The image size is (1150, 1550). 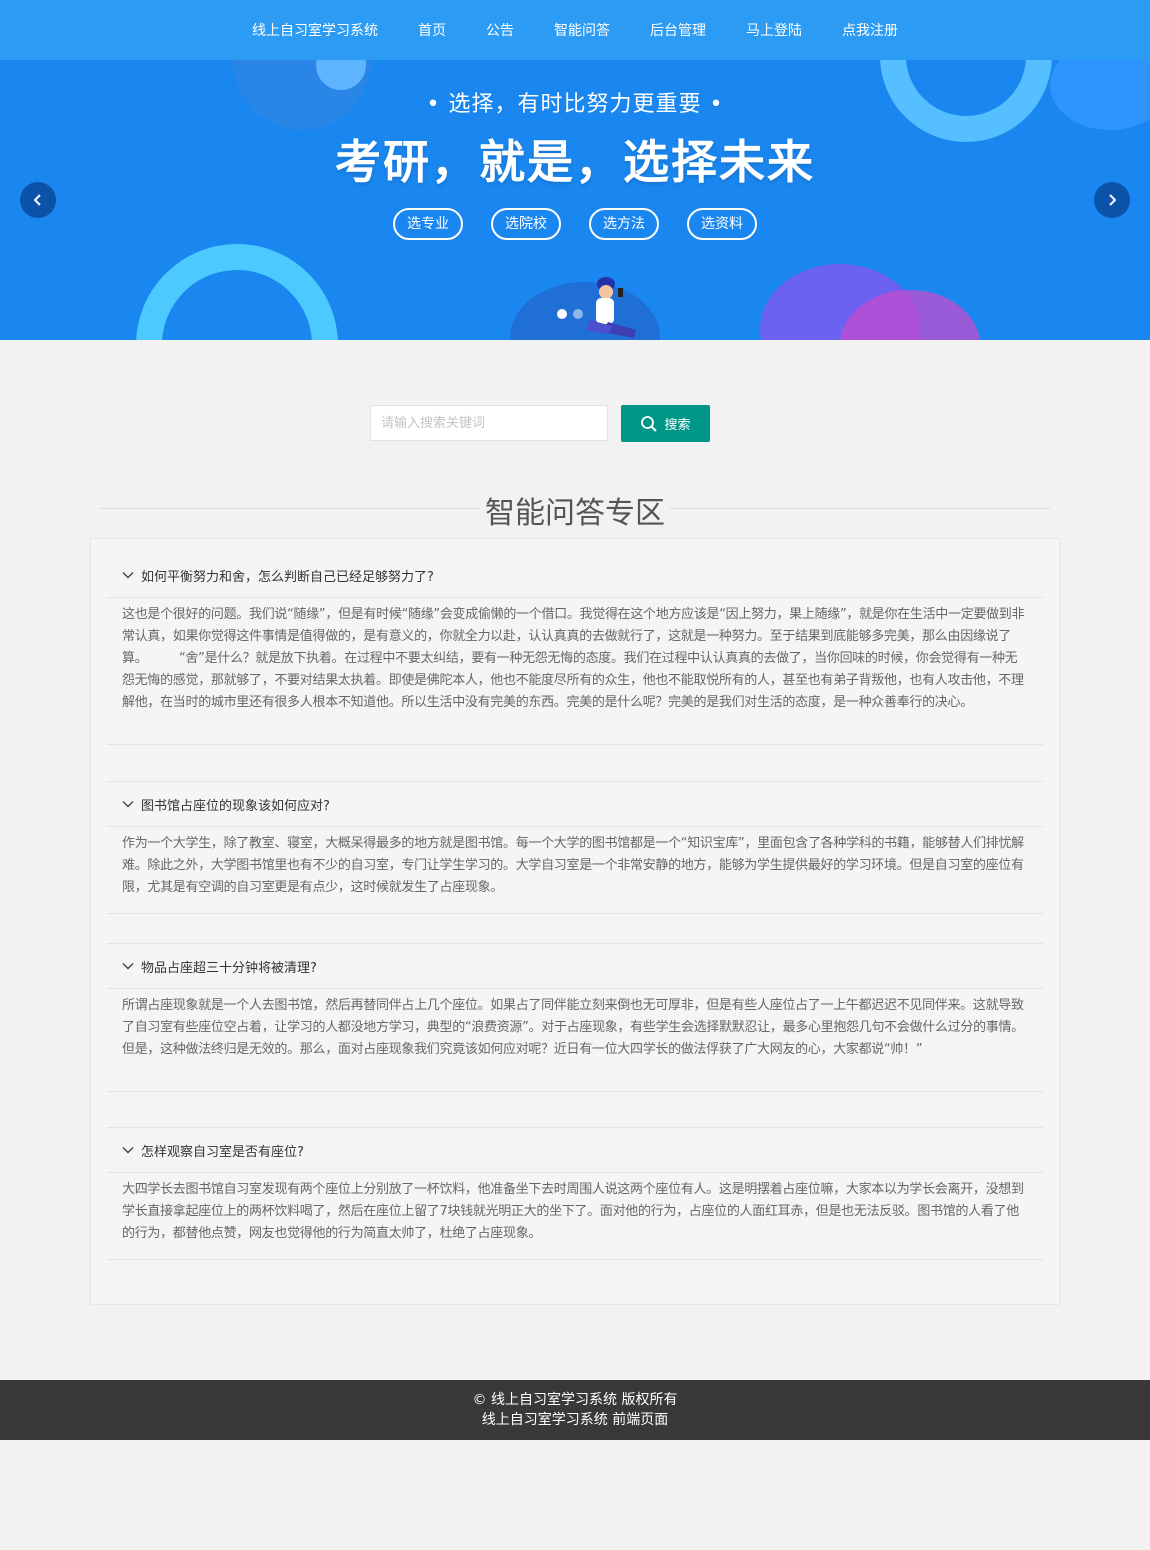 What do you see at coordinates (624, 224) in the screenshot?
I see `pill-method: 选方法` at bounding box center [624, 224].